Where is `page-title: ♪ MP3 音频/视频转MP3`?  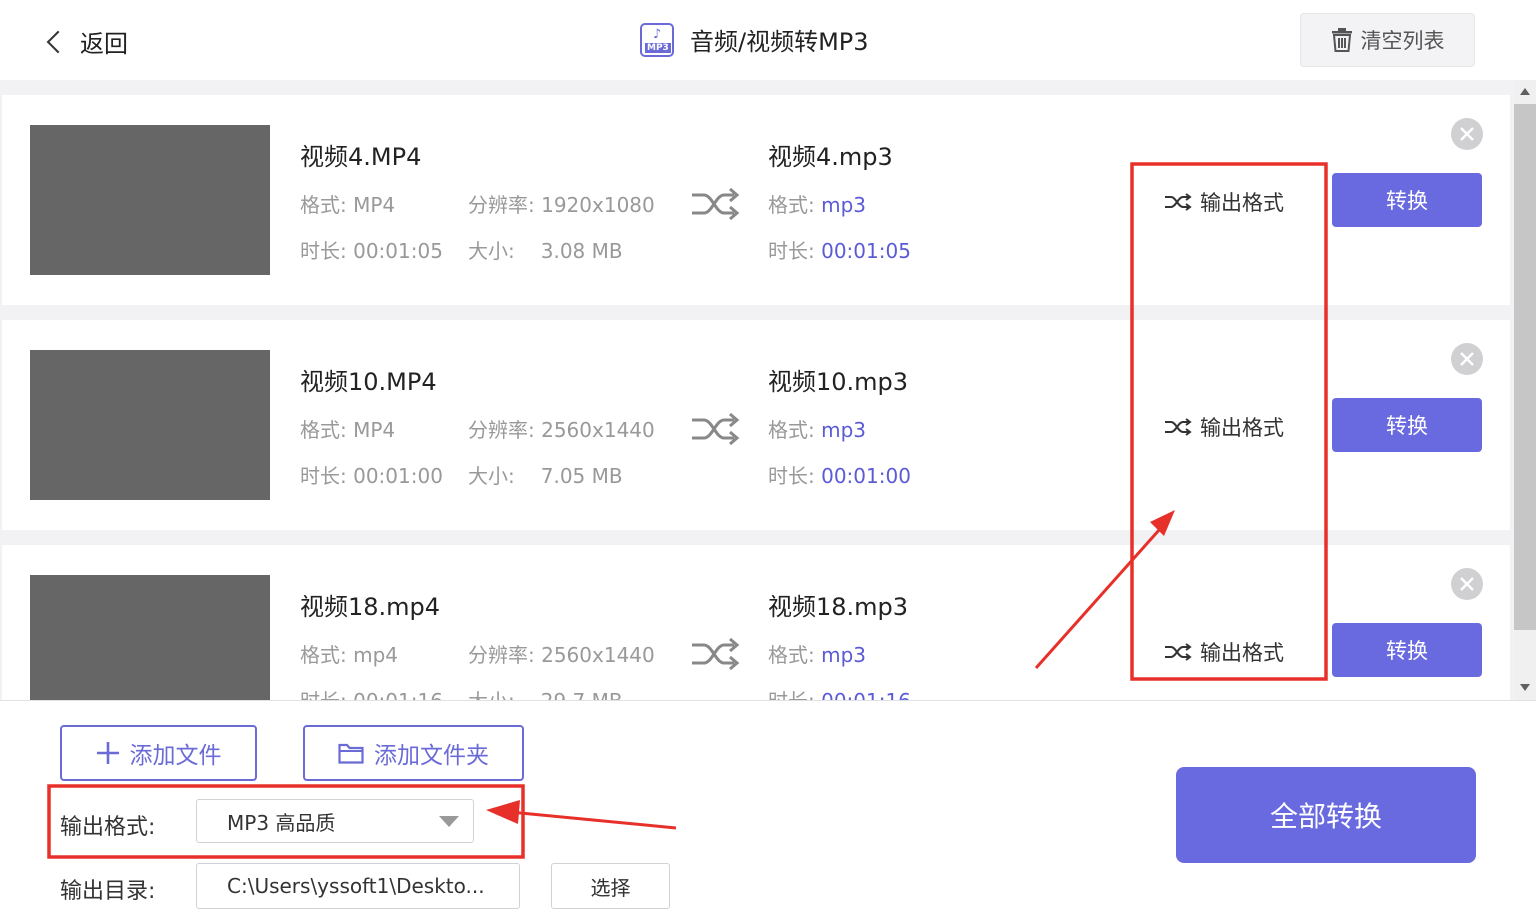 page-title: ♪ MP3 音频/视频转MP3 is located at coordinates (754, 39).